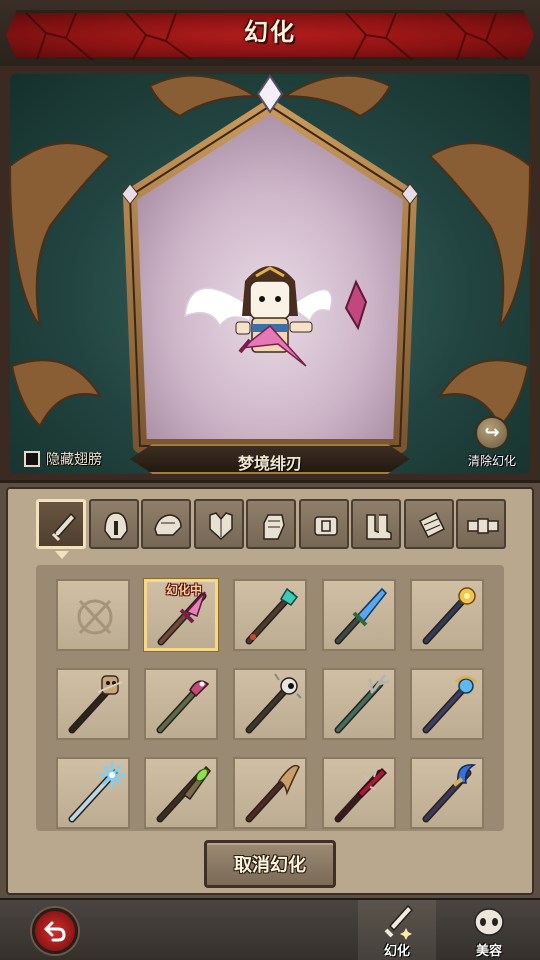  I want to click on pauldron-icon, so click(168, 525).